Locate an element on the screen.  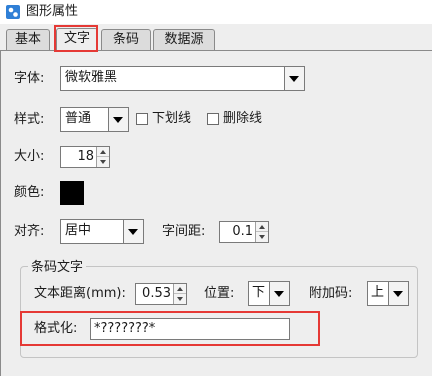
tab-barcode: 条码 is located at coordinates (126, 39).